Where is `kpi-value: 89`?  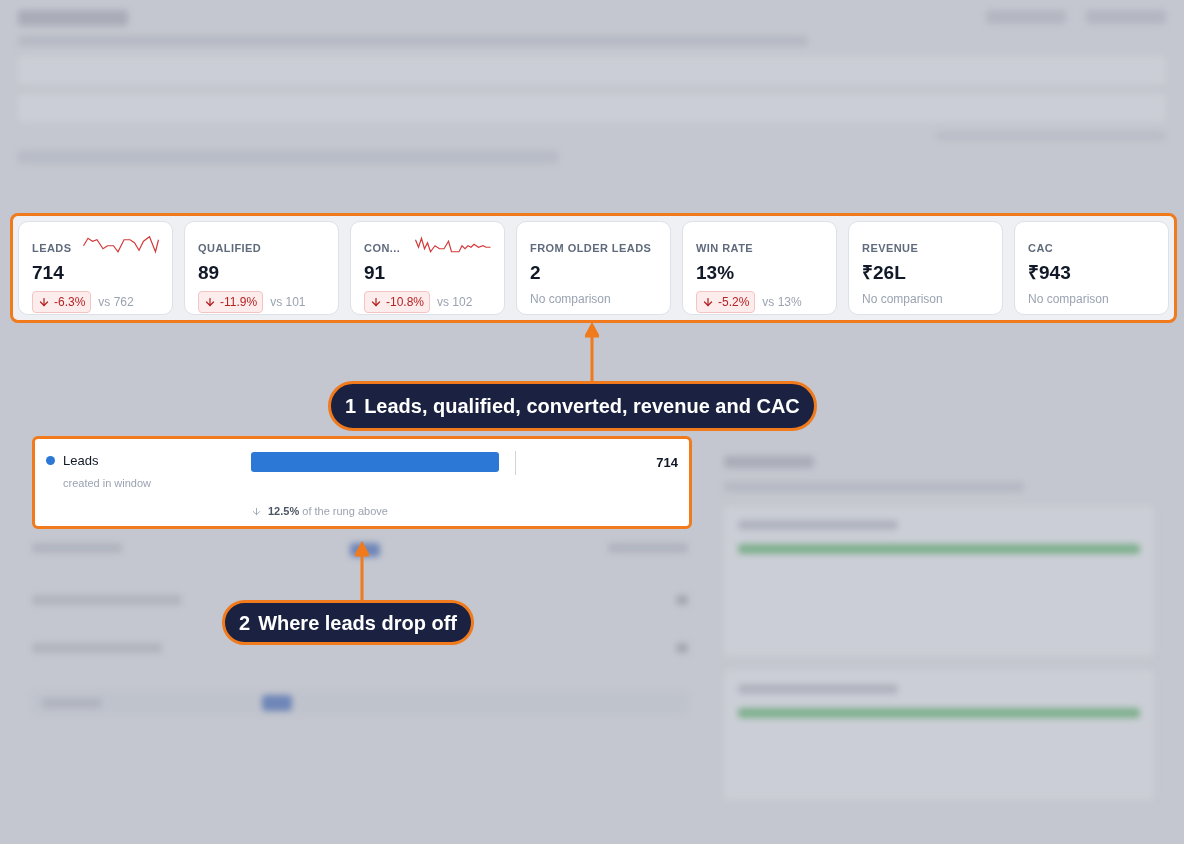 kpi-value: 89 is located at coordinates (209, 273).